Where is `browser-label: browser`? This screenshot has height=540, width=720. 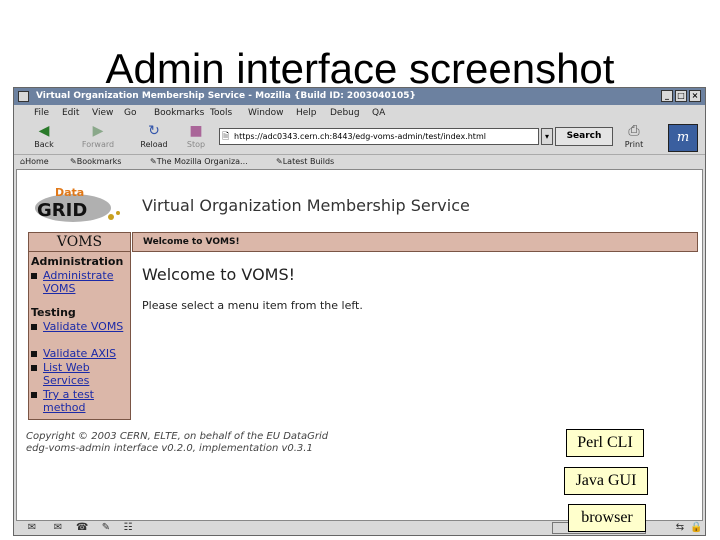 browser-label: browser is located at coordinates (607, 518).